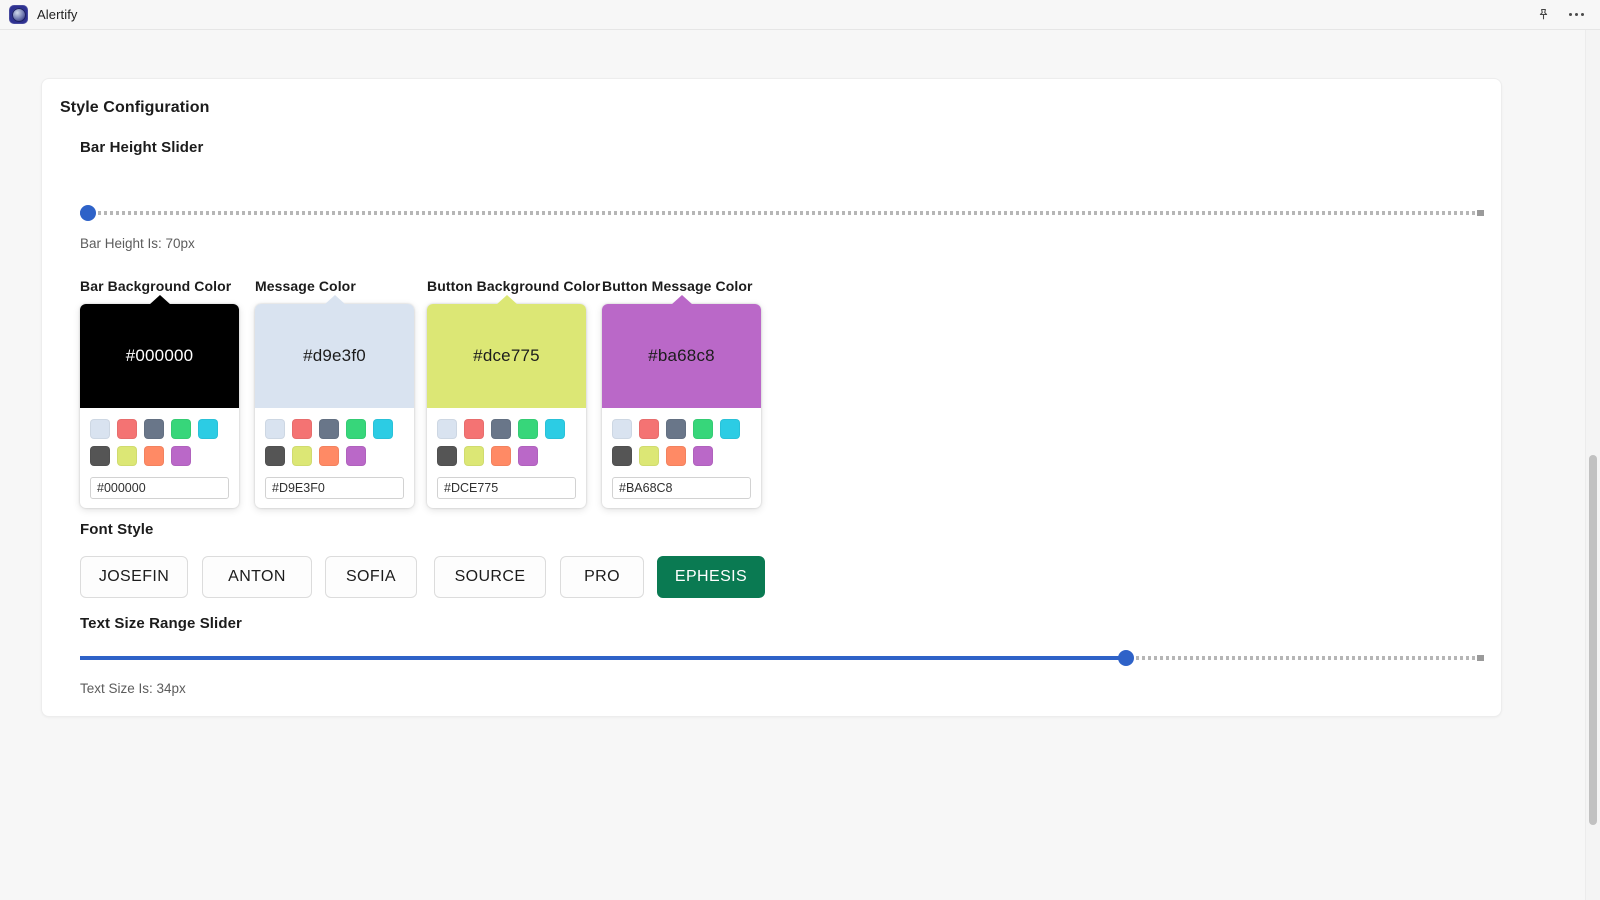  Describe the element at coordinates (159, 355) in the screenshot. I see `color-preview-hex: #000000` at that location.